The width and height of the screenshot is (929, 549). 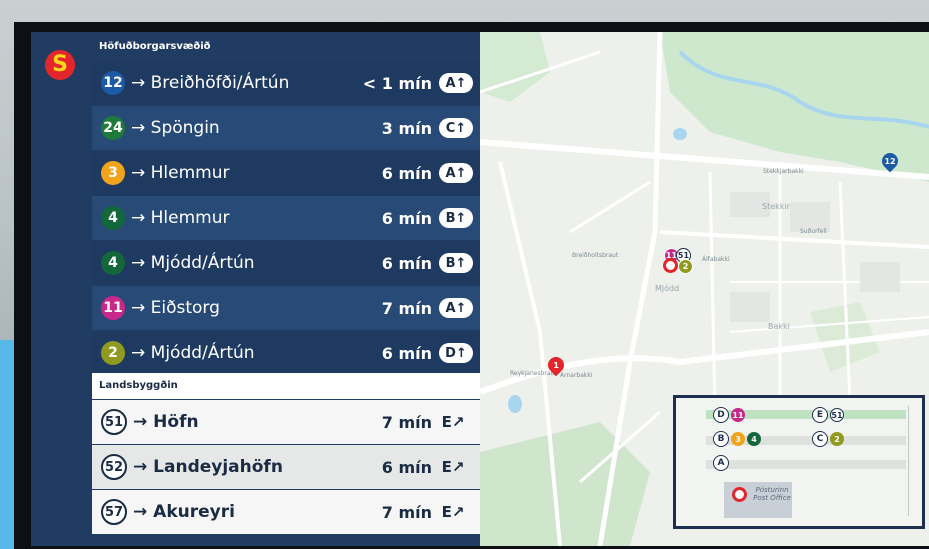 What do you see at coordinates (114, 512) in the screenshot?
I see `route-badge: 57` at bounding box center [114, 512].